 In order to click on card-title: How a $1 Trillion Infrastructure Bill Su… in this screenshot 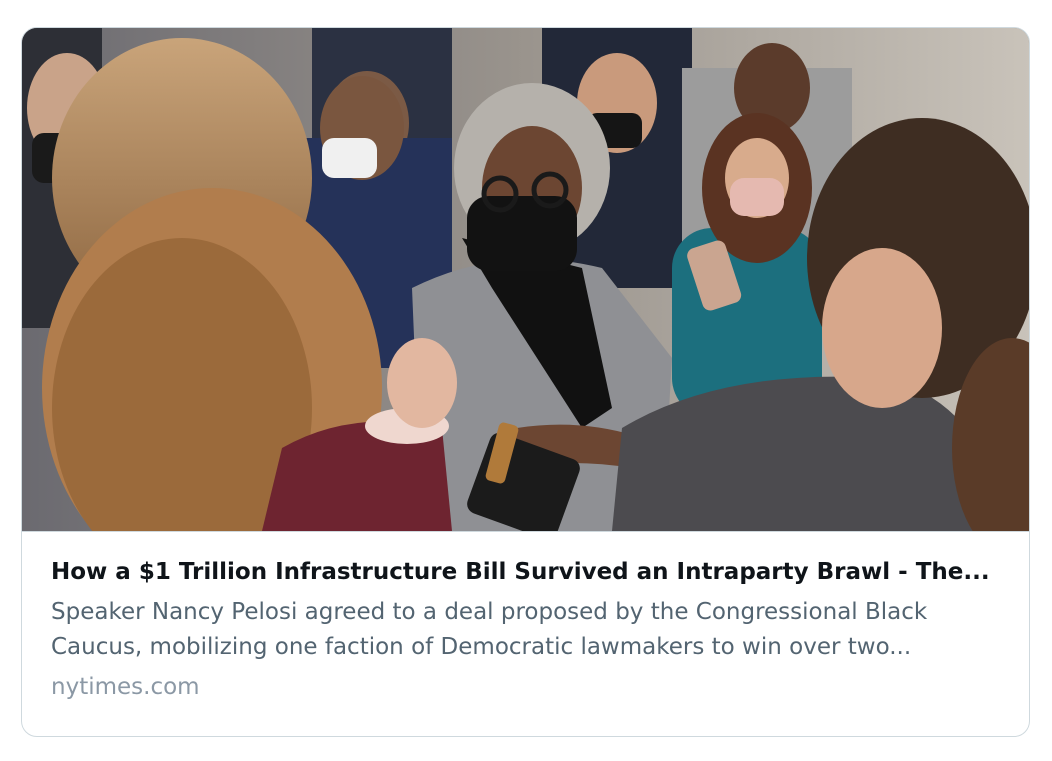, I will do `click(528, 572)`.